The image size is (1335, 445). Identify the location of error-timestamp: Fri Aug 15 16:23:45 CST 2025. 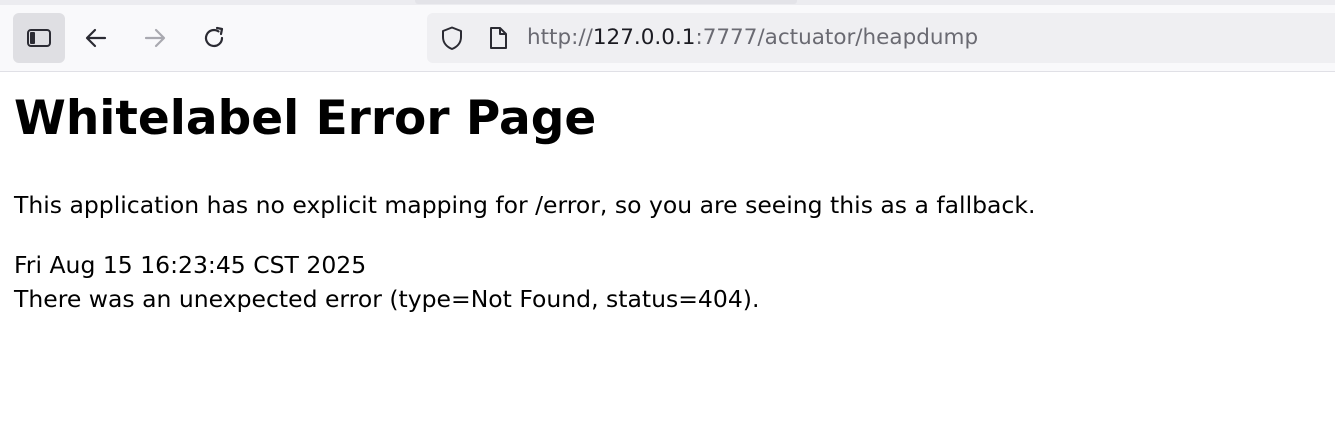
(190, 265).